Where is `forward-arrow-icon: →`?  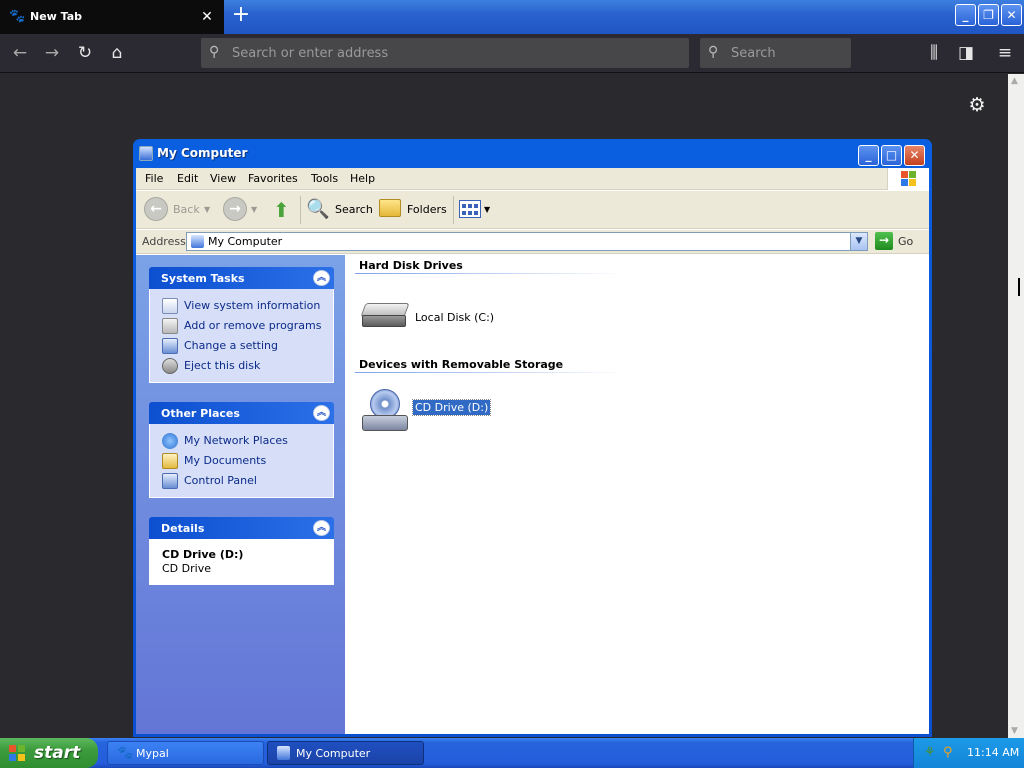
forward-arrow-icon: → is located at coordinates (235, 209).